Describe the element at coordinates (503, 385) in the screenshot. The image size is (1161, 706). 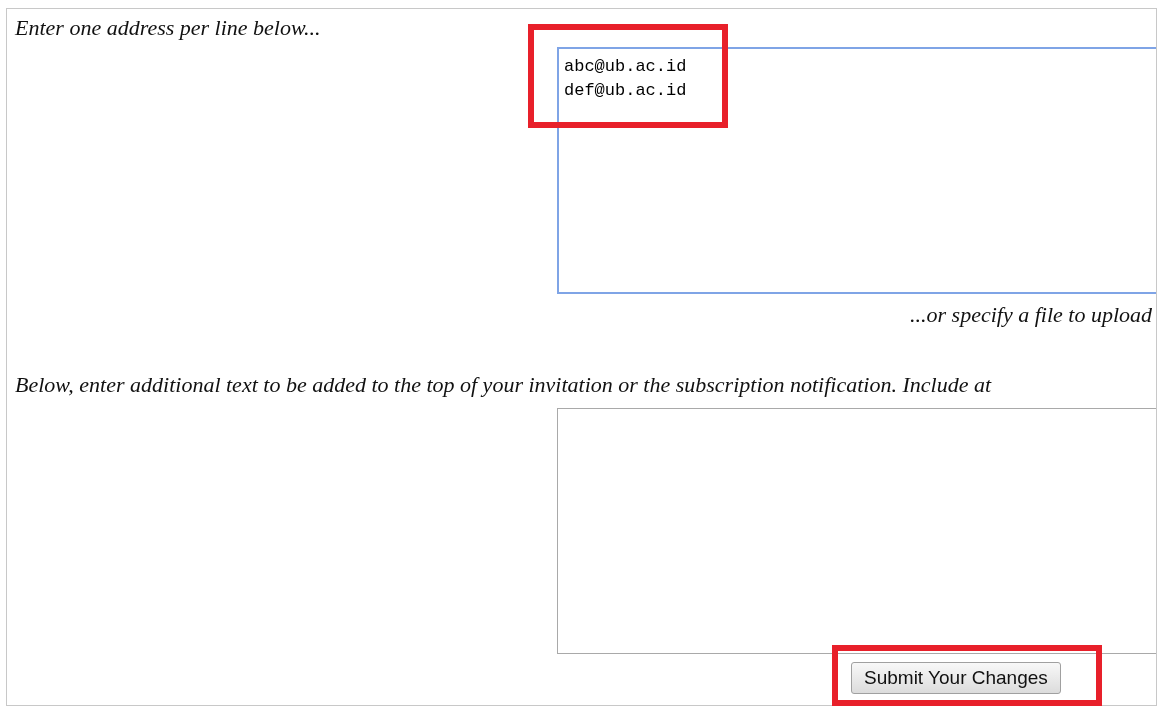
I see `field-label: Below, enter additional text to be added to the top of your invitation or the subscription notification. Include at` at that location.